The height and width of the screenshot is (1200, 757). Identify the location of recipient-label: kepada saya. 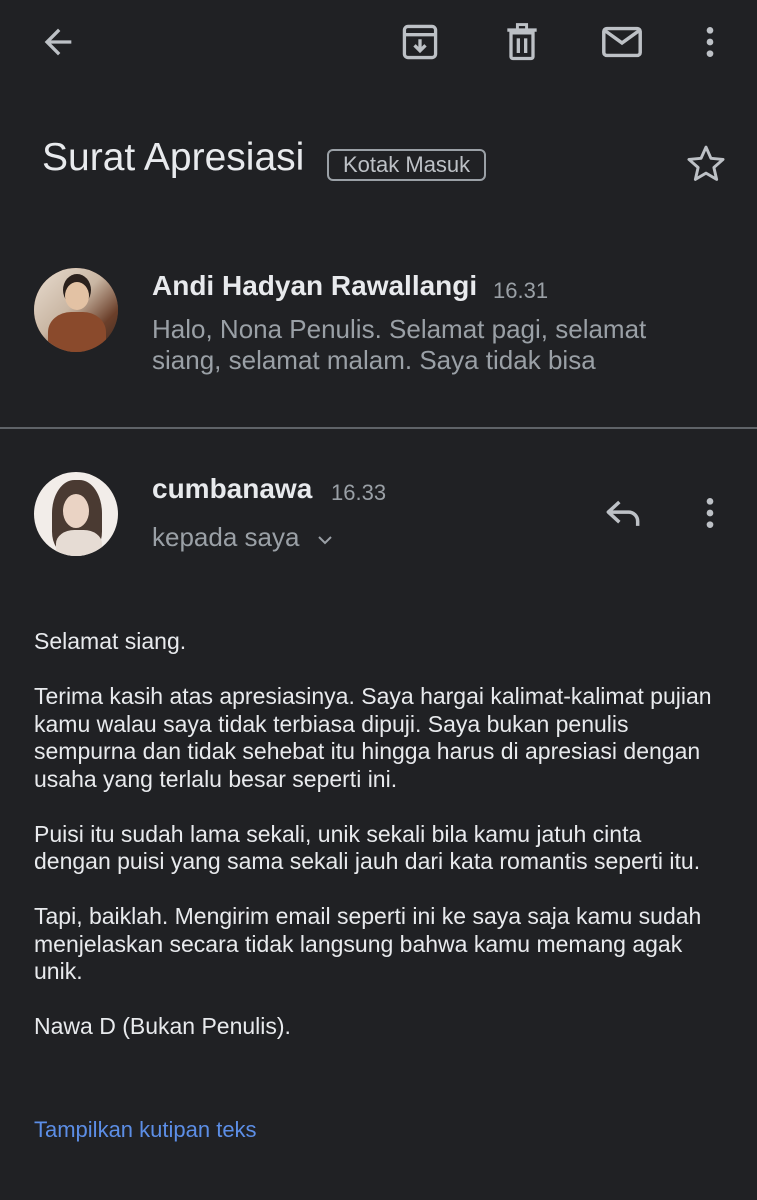
(226, 537).